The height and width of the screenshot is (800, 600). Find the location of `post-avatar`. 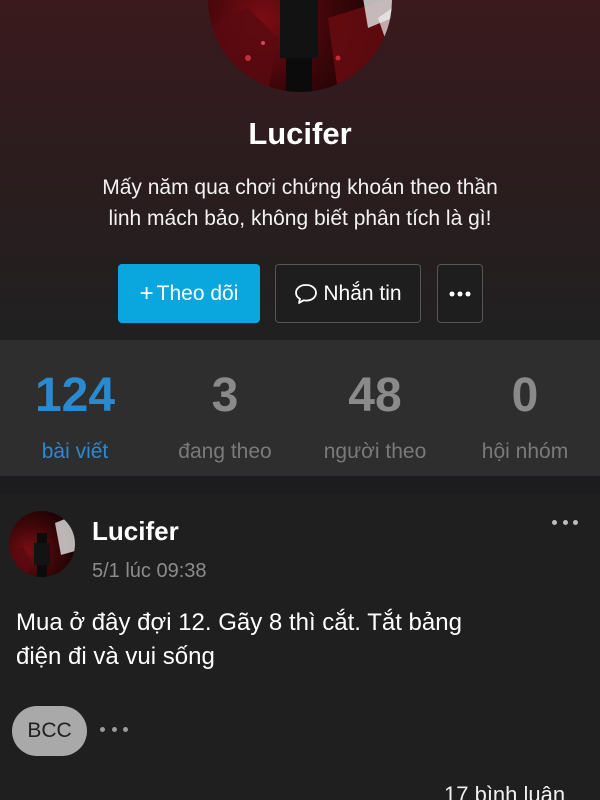

post-avatar is located at coordinates (42, 544).